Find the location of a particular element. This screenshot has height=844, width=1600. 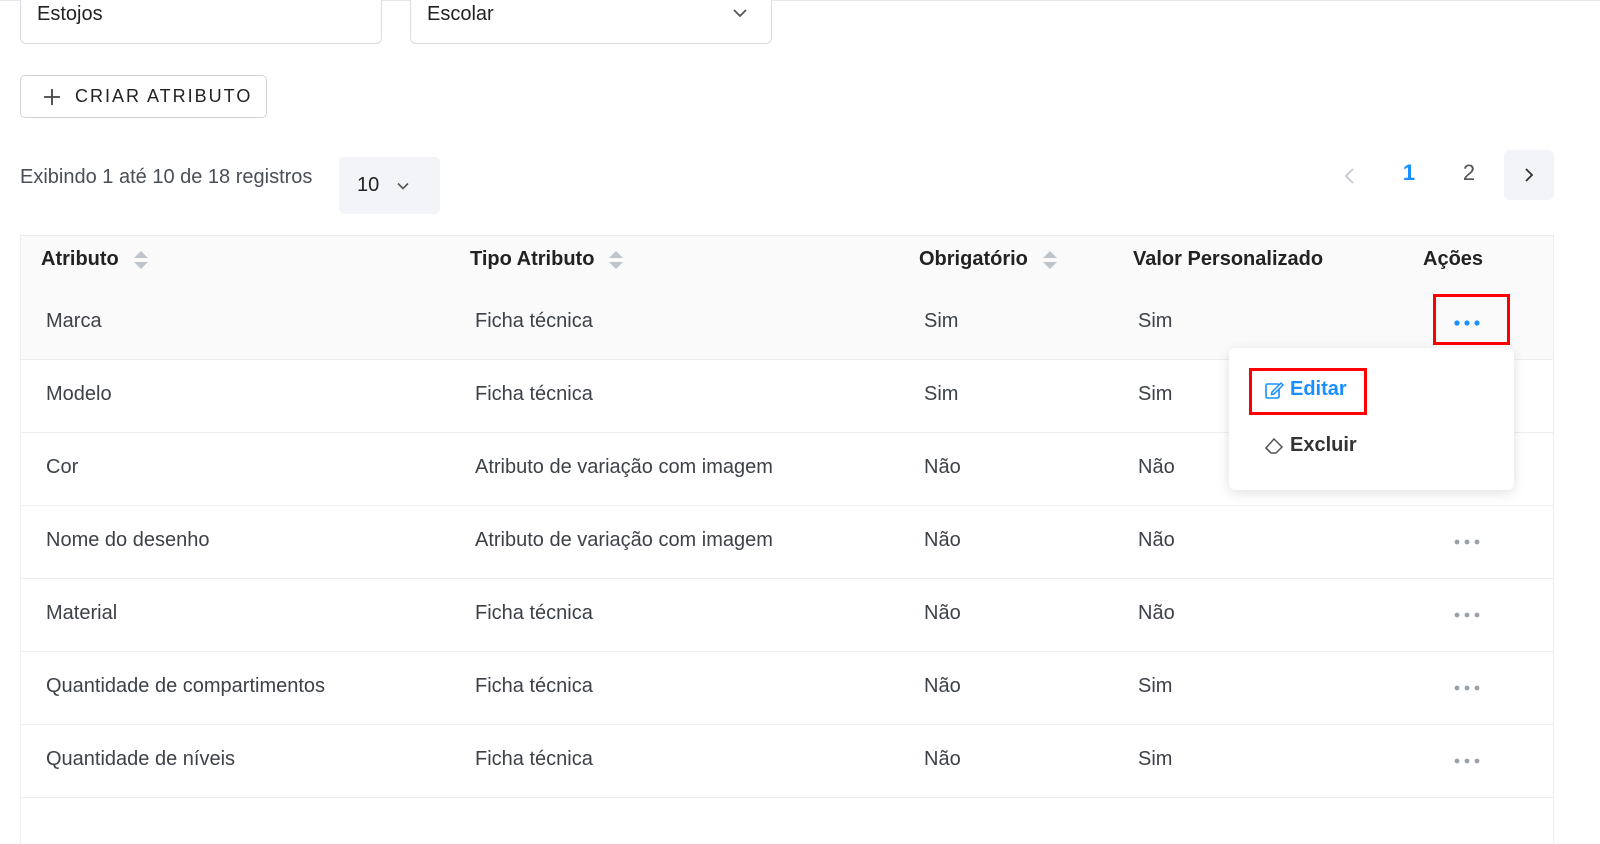

segment-select: Escolar is located at coordinates (591, 22).